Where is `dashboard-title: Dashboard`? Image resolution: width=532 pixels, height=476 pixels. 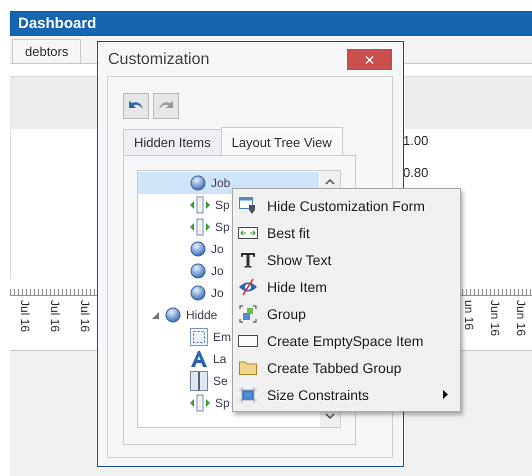 dashboard-title: Dashboard is located at coordinates (271, 23).